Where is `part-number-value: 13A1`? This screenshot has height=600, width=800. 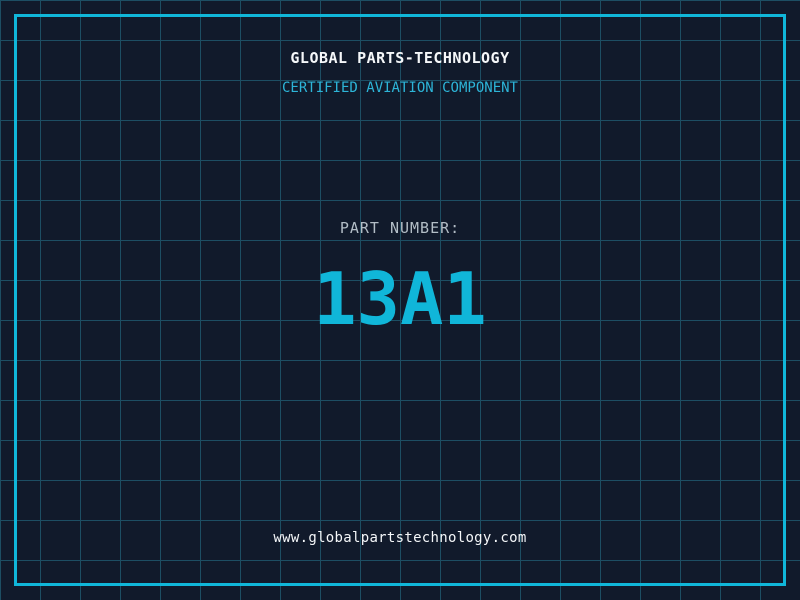 part-number-value: 13A1 is located at coordinates (400, 299).